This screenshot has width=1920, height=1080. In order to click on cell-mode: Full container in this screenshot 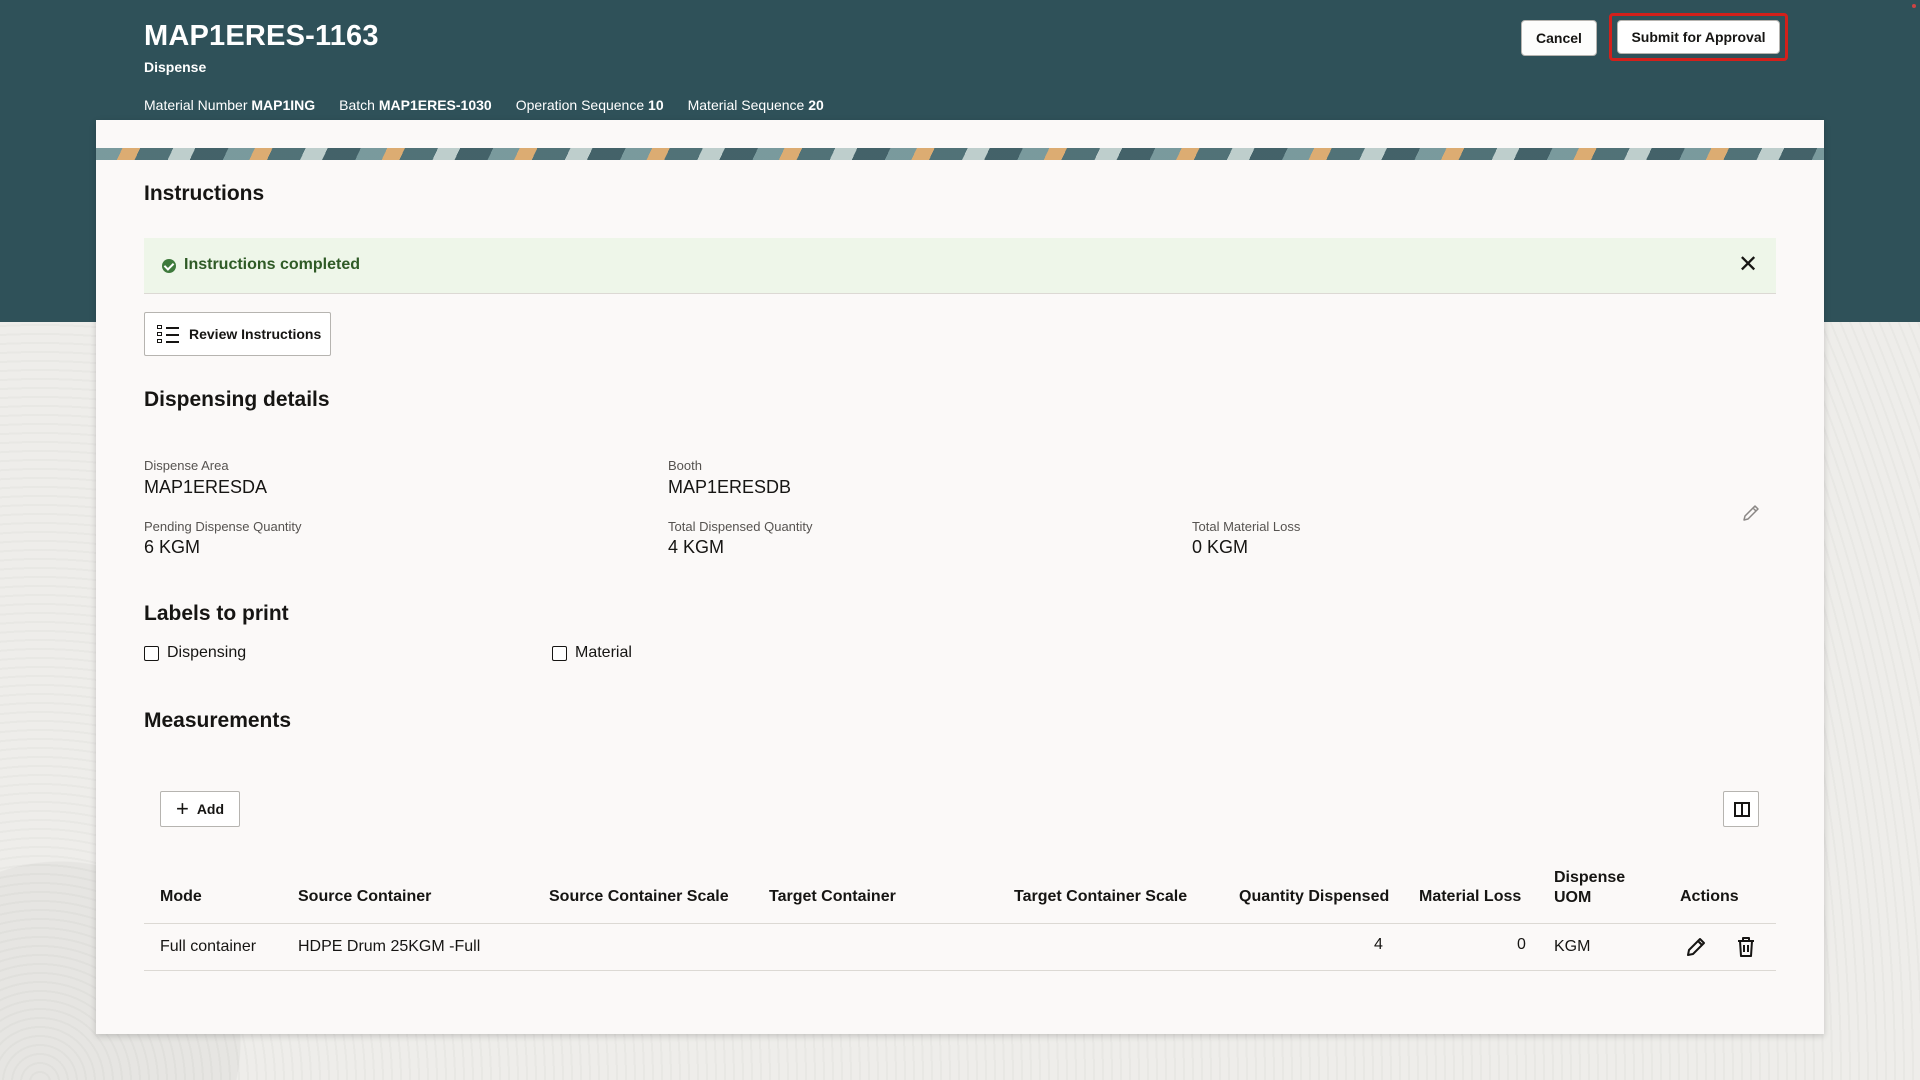, I will do `click(208, 946)`.